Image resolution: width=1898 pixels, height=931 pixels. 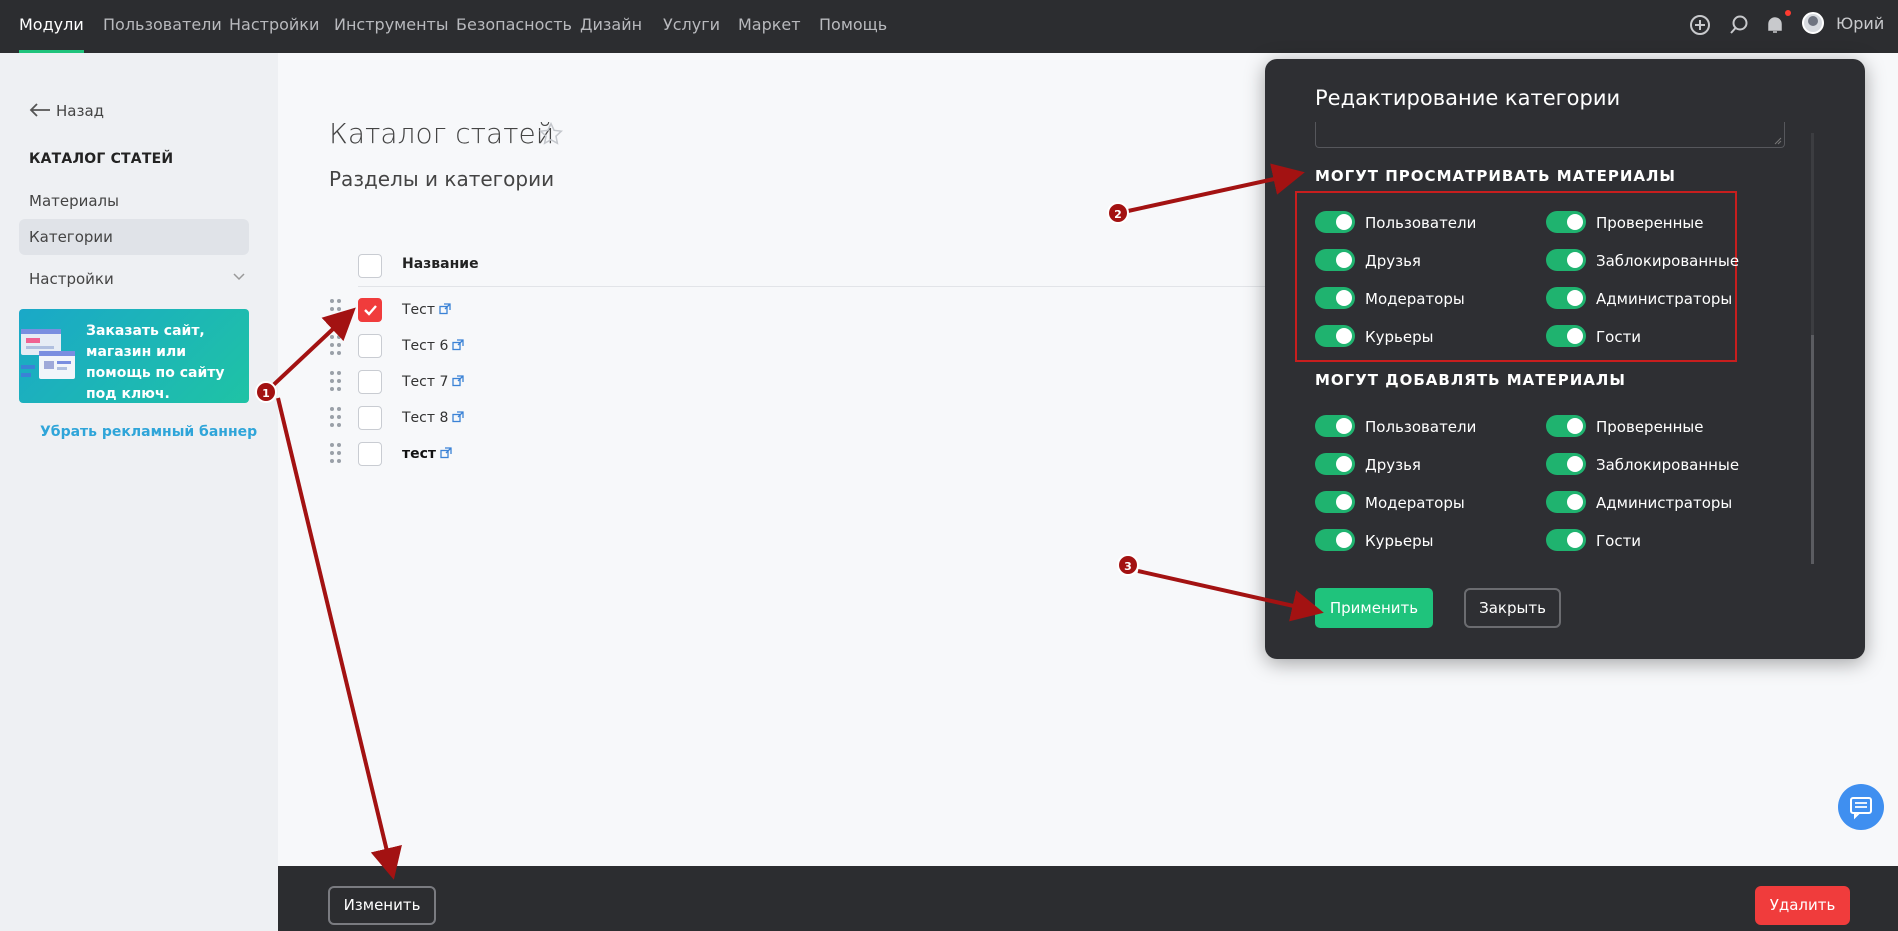 What do you see at coordinates (39, 110) in the screenshot?
I see `arrow-left-icon` at bounding box center [39, 110].